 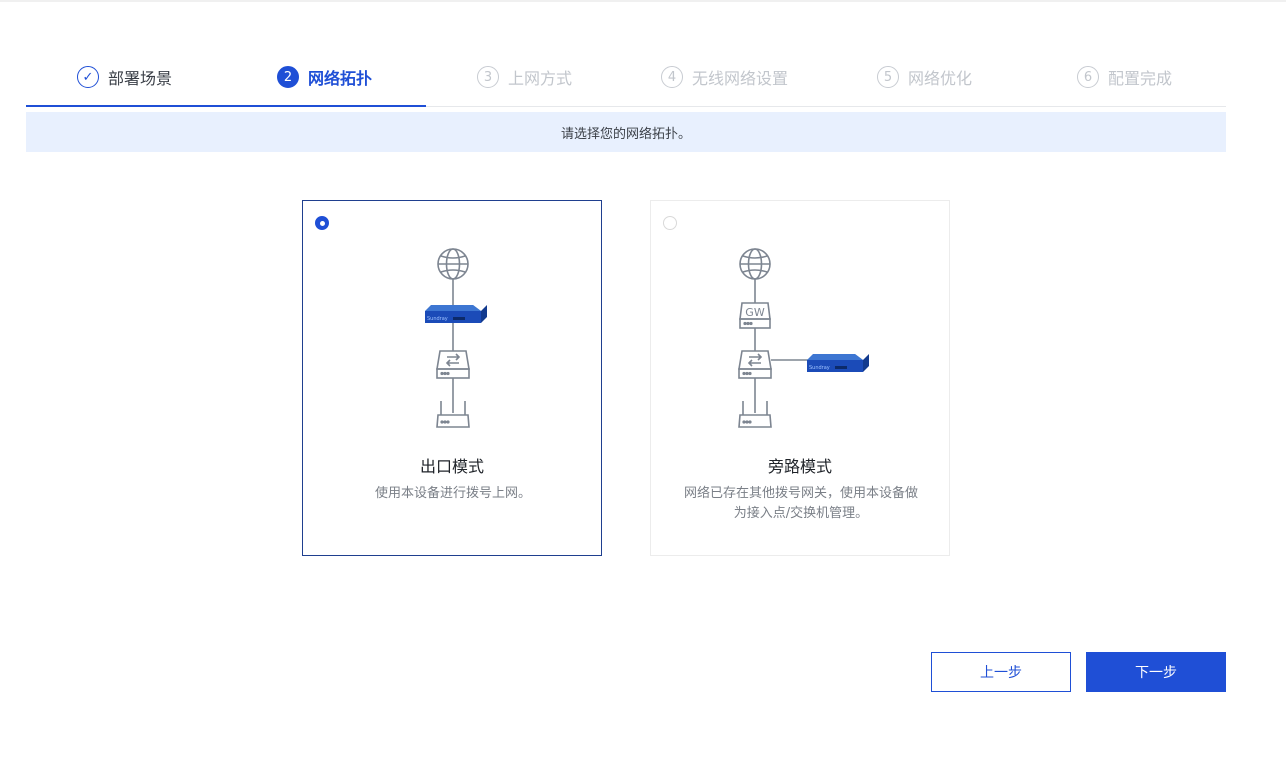 I want to click on step-label: 无线网络设置, so click(x=740, y=78).